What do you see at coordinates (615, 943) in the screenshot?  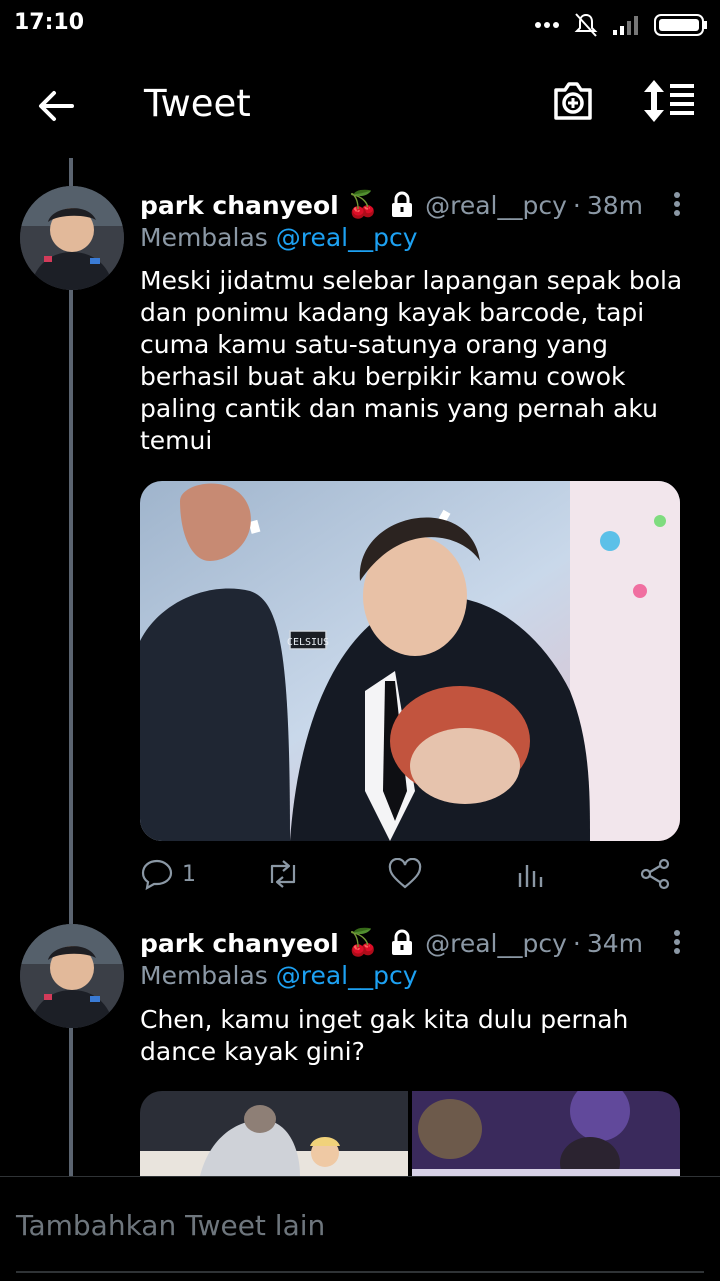 I see `tweet-time: 34m` at bounding box center [615, 943].